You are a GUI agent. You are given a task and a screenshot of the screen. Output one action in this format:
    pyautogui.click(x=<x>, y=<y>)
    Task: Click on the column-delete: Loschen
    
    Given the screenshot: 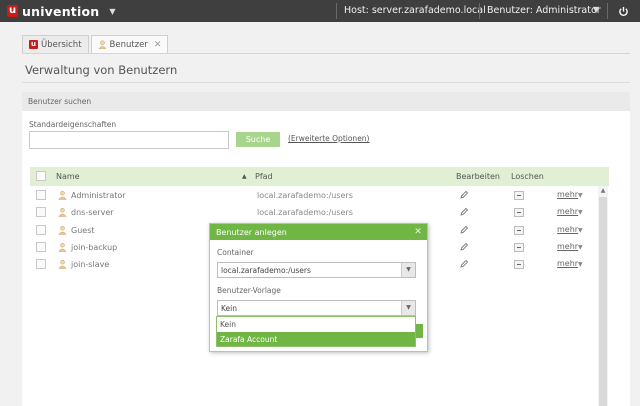 What is the action you would take?
    pyautogui.click(x=527, y=176)
    